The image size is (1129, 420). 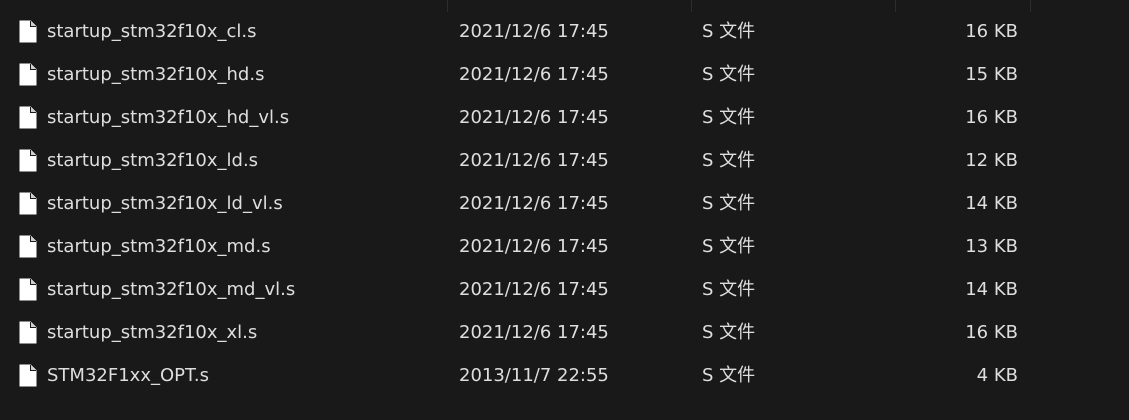 What do you see at coordinates (991, 74) in the screenshot?
I see `file-size: 15 KB` at bounding box center [991, 74].